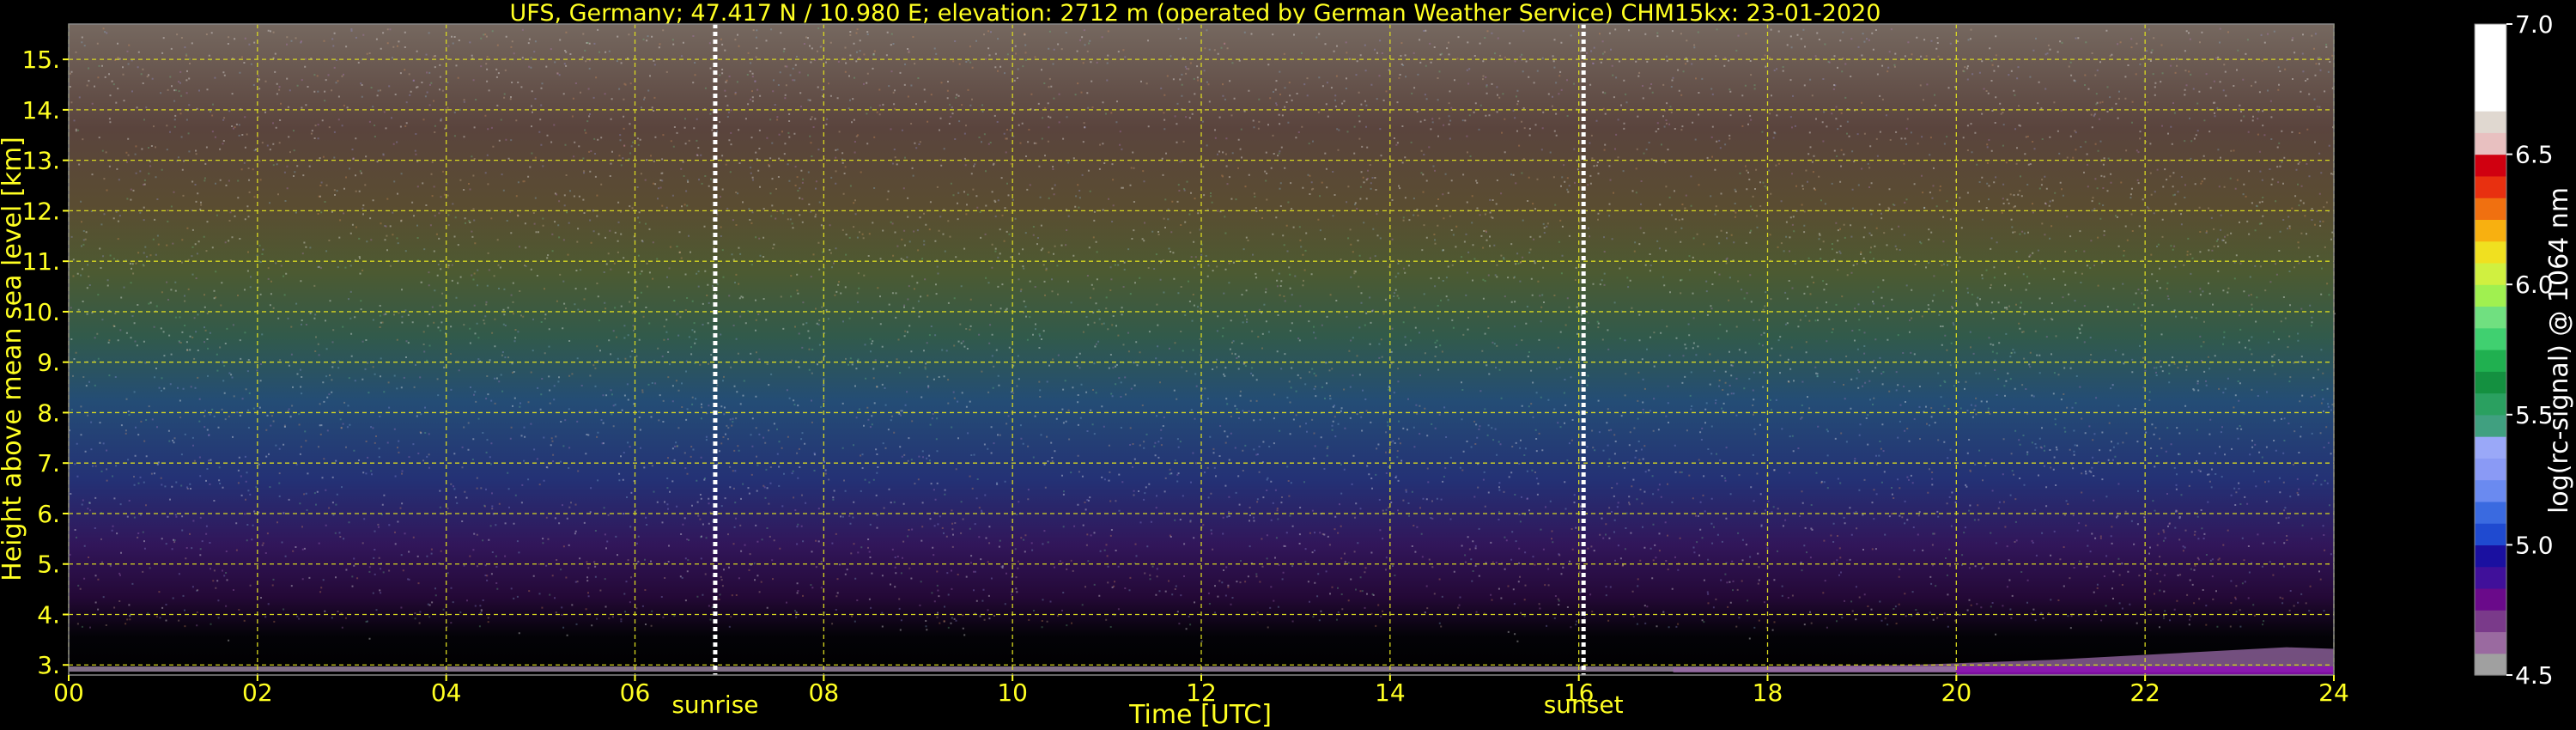  What do you see at coordinates (40, 60) in the screenshot?
I see `y-tick-label: 15.` at bounding box center [40, 60].